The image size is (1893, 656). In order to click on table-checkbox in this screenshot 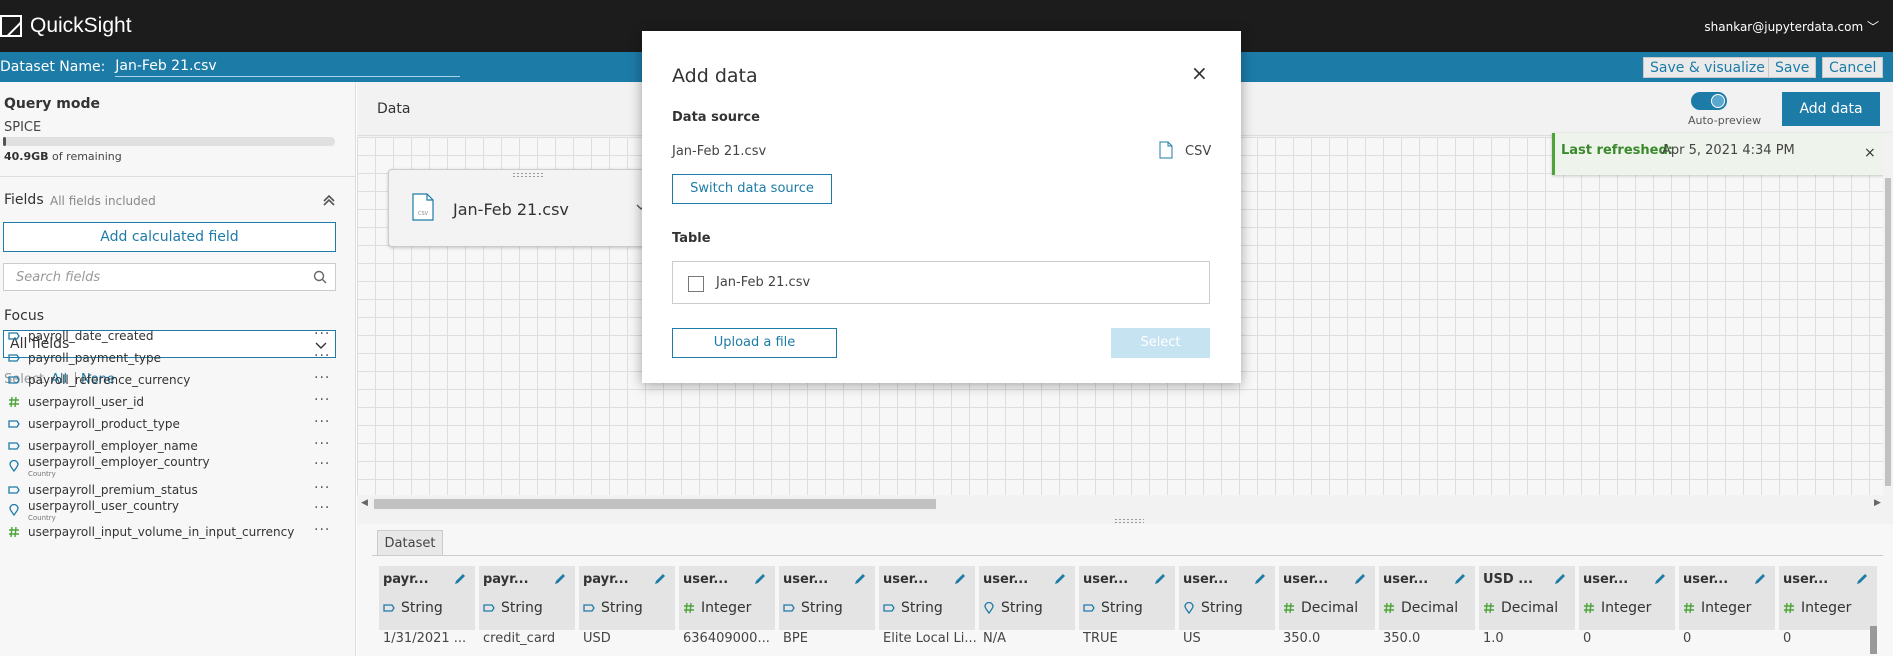, I will do `click(696, 284)`.